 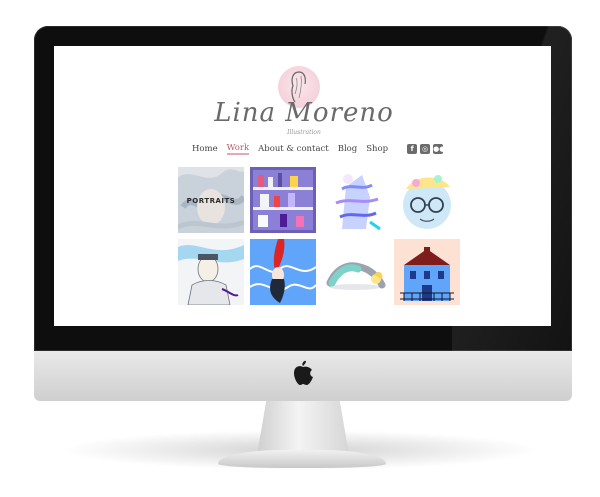 I want to click on nav-work: Work, so click(x=238, y=149).